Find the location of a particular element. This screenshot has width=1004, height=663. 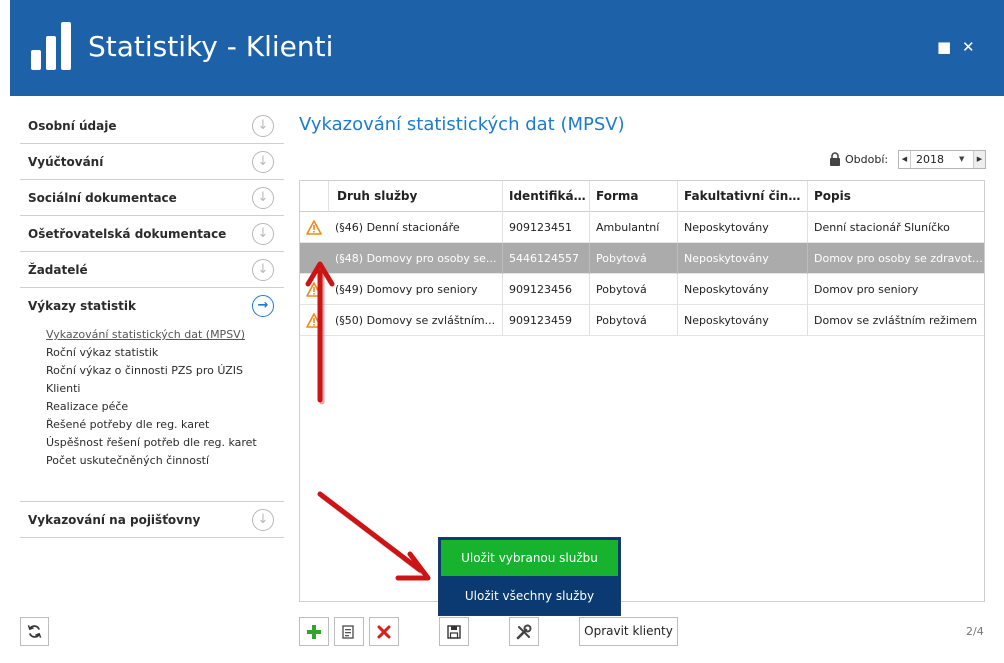

sidebar-item-osetrovatelska-dokumentace: Ošetřovatelská dokumentace ↓ is located at coordinates (152, 234).